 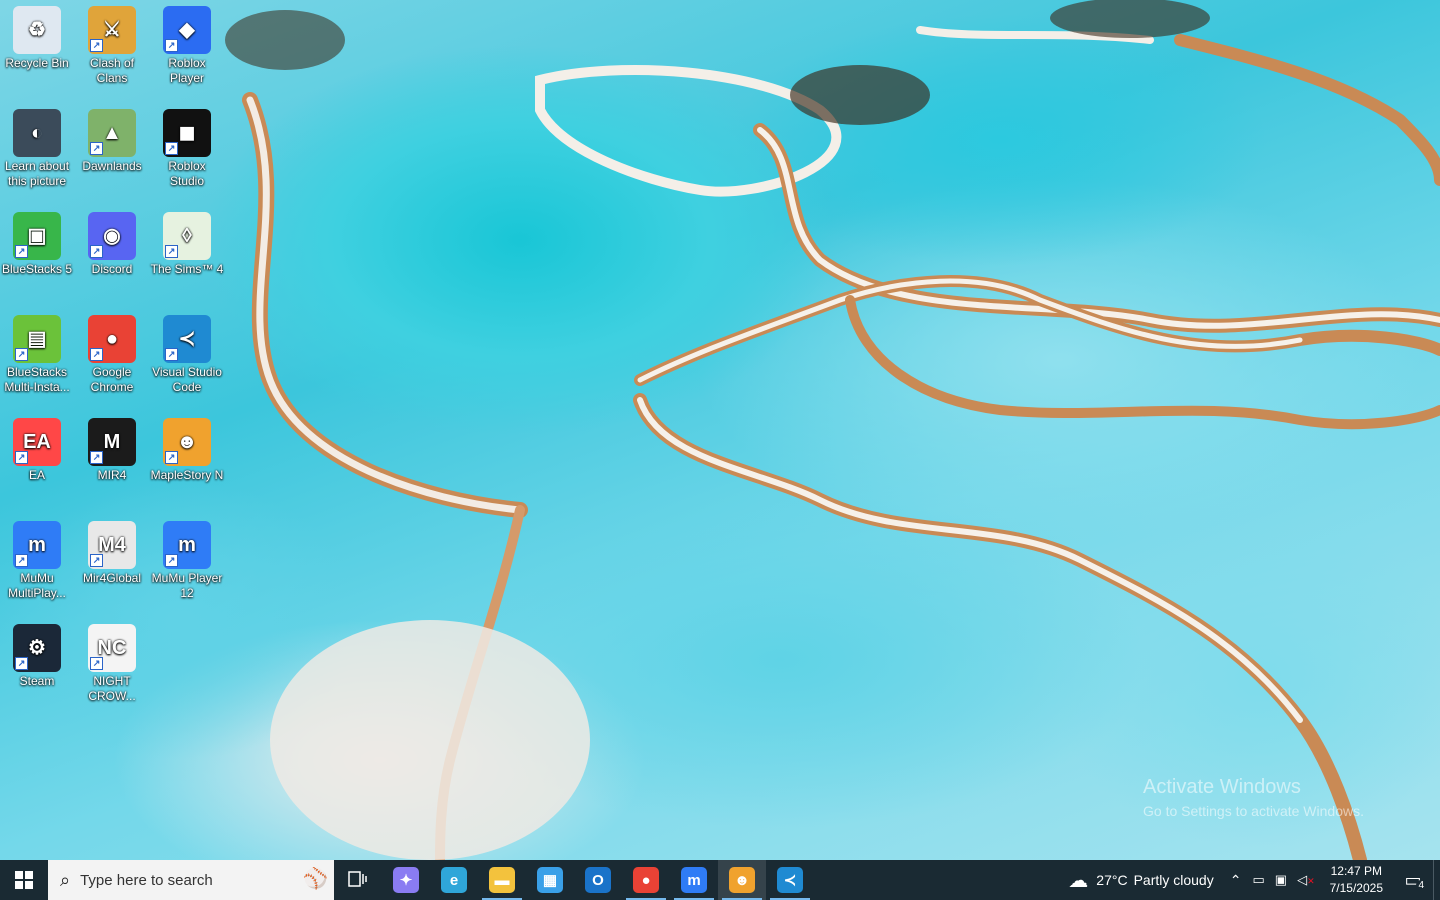 I want to click on desktop-icon: ♻ Recycle Bin, so click(x=37, y=35).